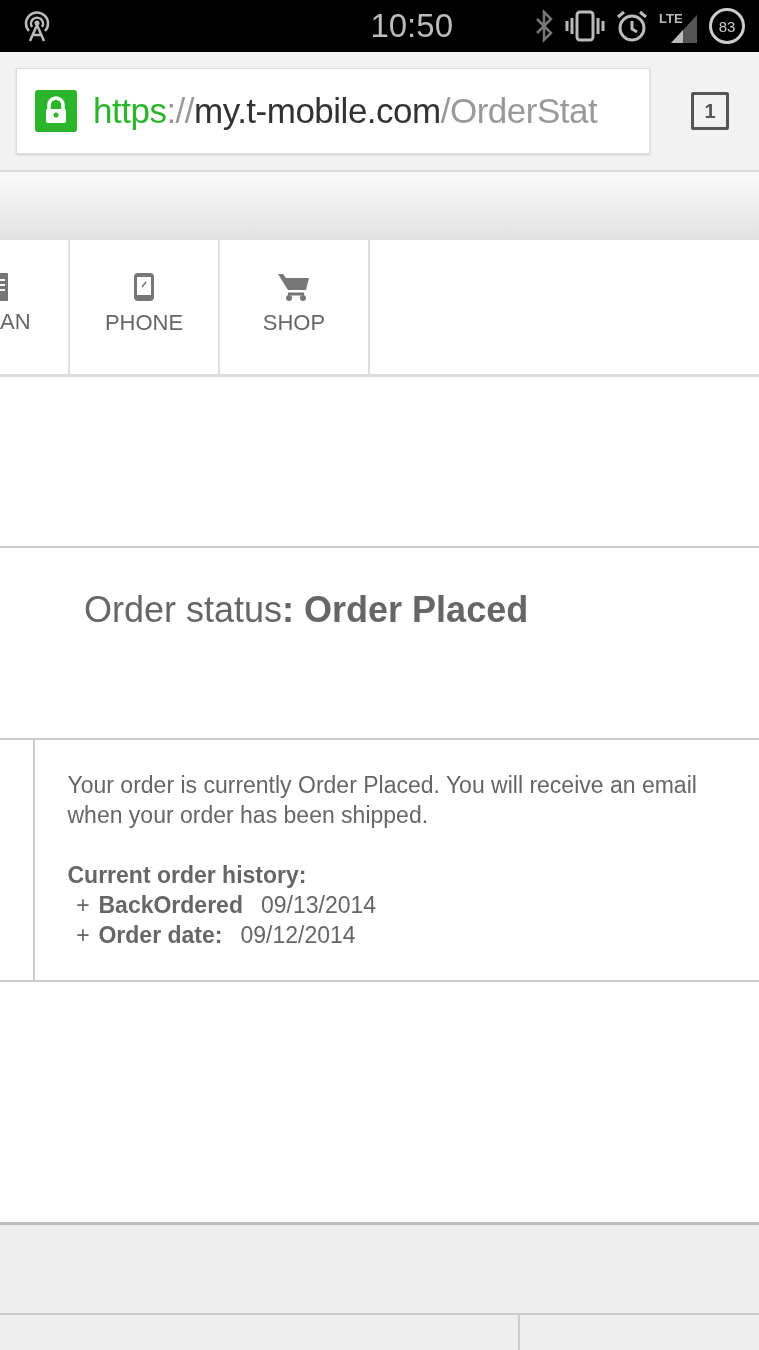 Image resolution: width=759 pixels, height=1350 pixels. I want to click on history-label: BackOrdered, so click(170, 905).